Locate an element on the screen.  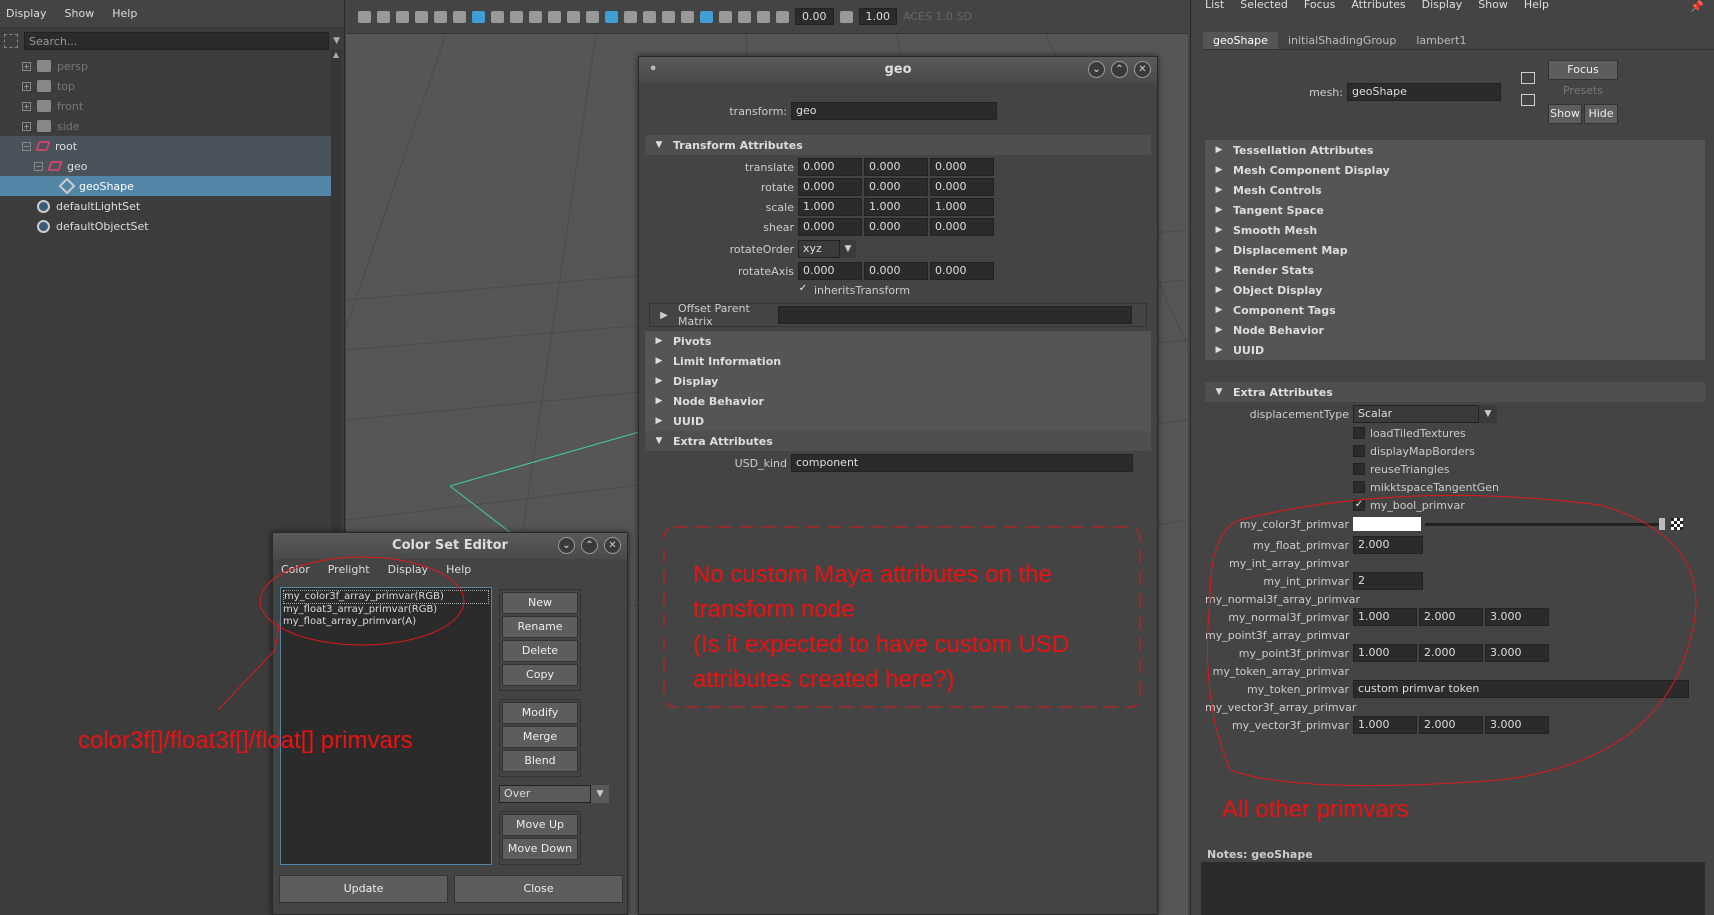
ae-menu-focus: Focus is located at coordinates (1319, 6).